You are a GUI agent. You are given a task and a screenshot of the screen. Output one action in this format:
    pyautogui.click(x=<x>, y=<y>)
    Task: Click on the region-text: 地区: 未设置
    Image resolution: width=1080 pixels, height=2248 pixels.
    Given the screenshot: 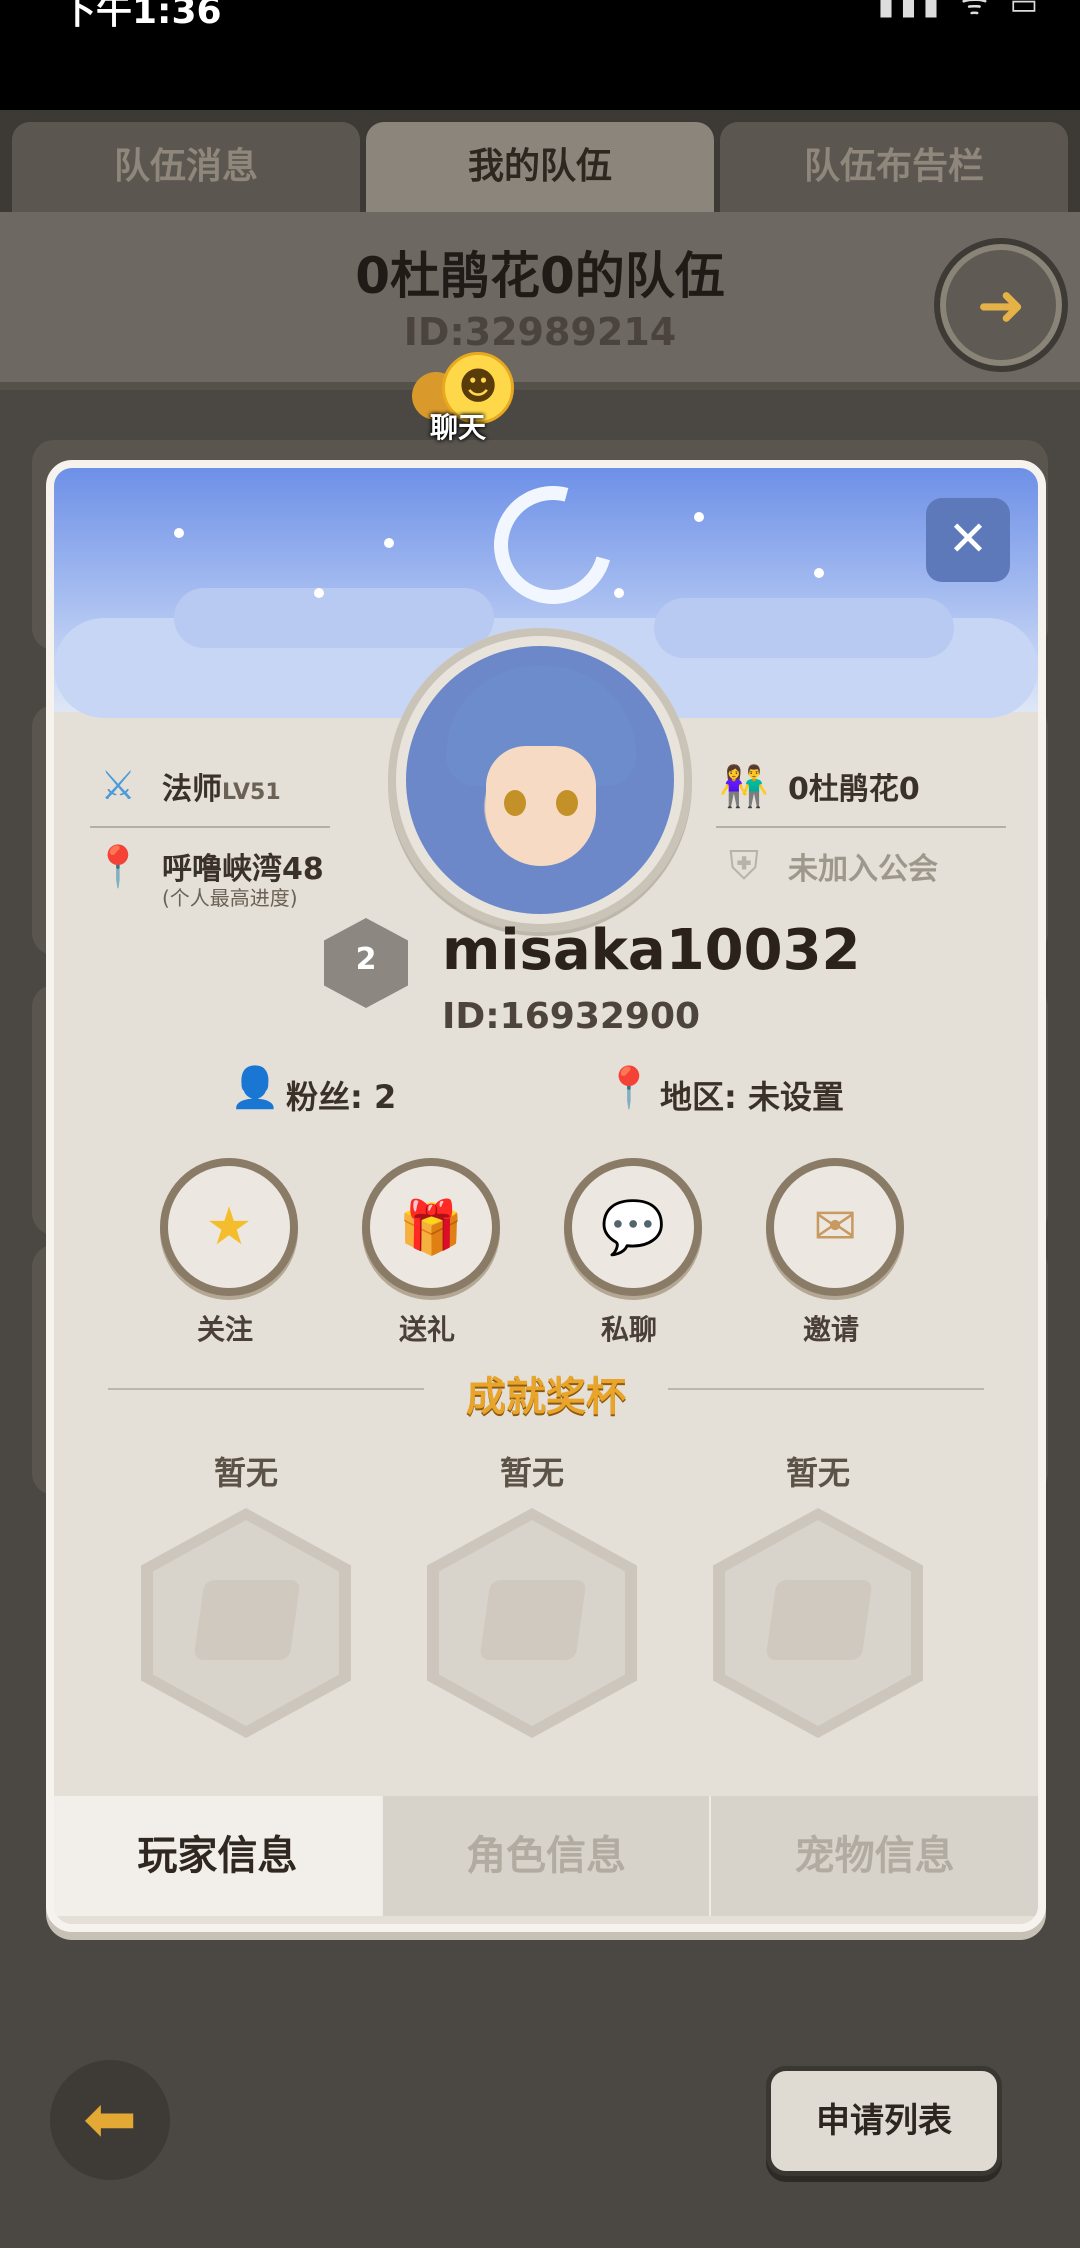 What is the action you would take?
    pyautogui.click(x=752, y=1097)
    